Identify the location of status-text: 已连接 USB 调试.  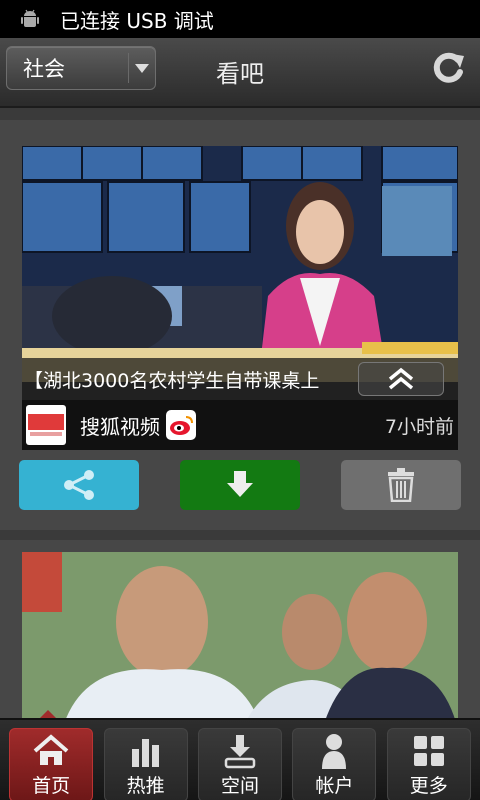
(137, 20).